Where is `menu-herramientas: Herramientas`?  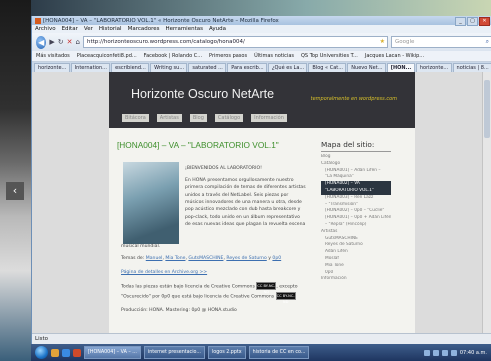
menu-herramientas: Herramientas is located at coordinates (184, 29).